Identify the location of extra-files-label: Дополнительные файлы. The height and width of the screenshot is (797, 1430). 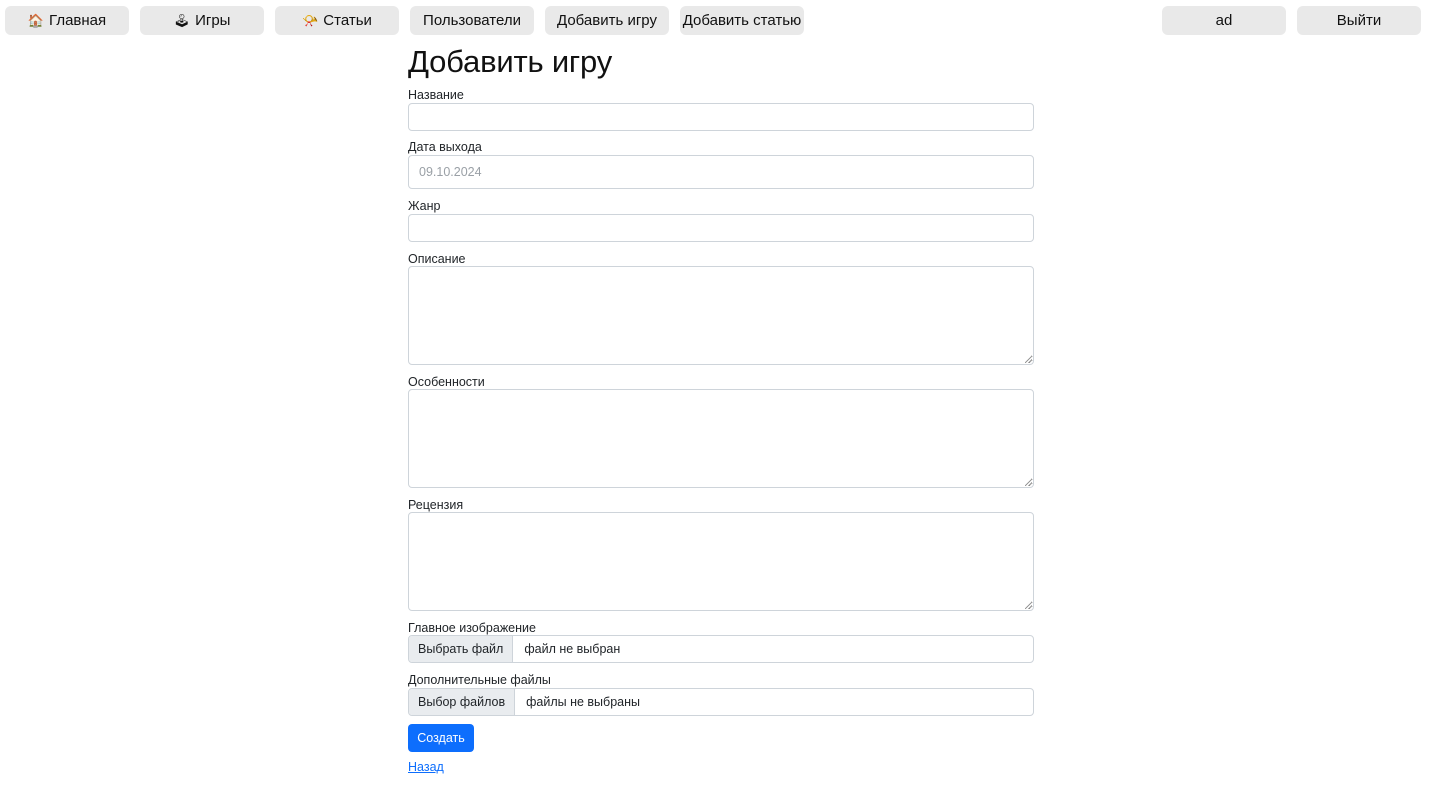
(479, 680).